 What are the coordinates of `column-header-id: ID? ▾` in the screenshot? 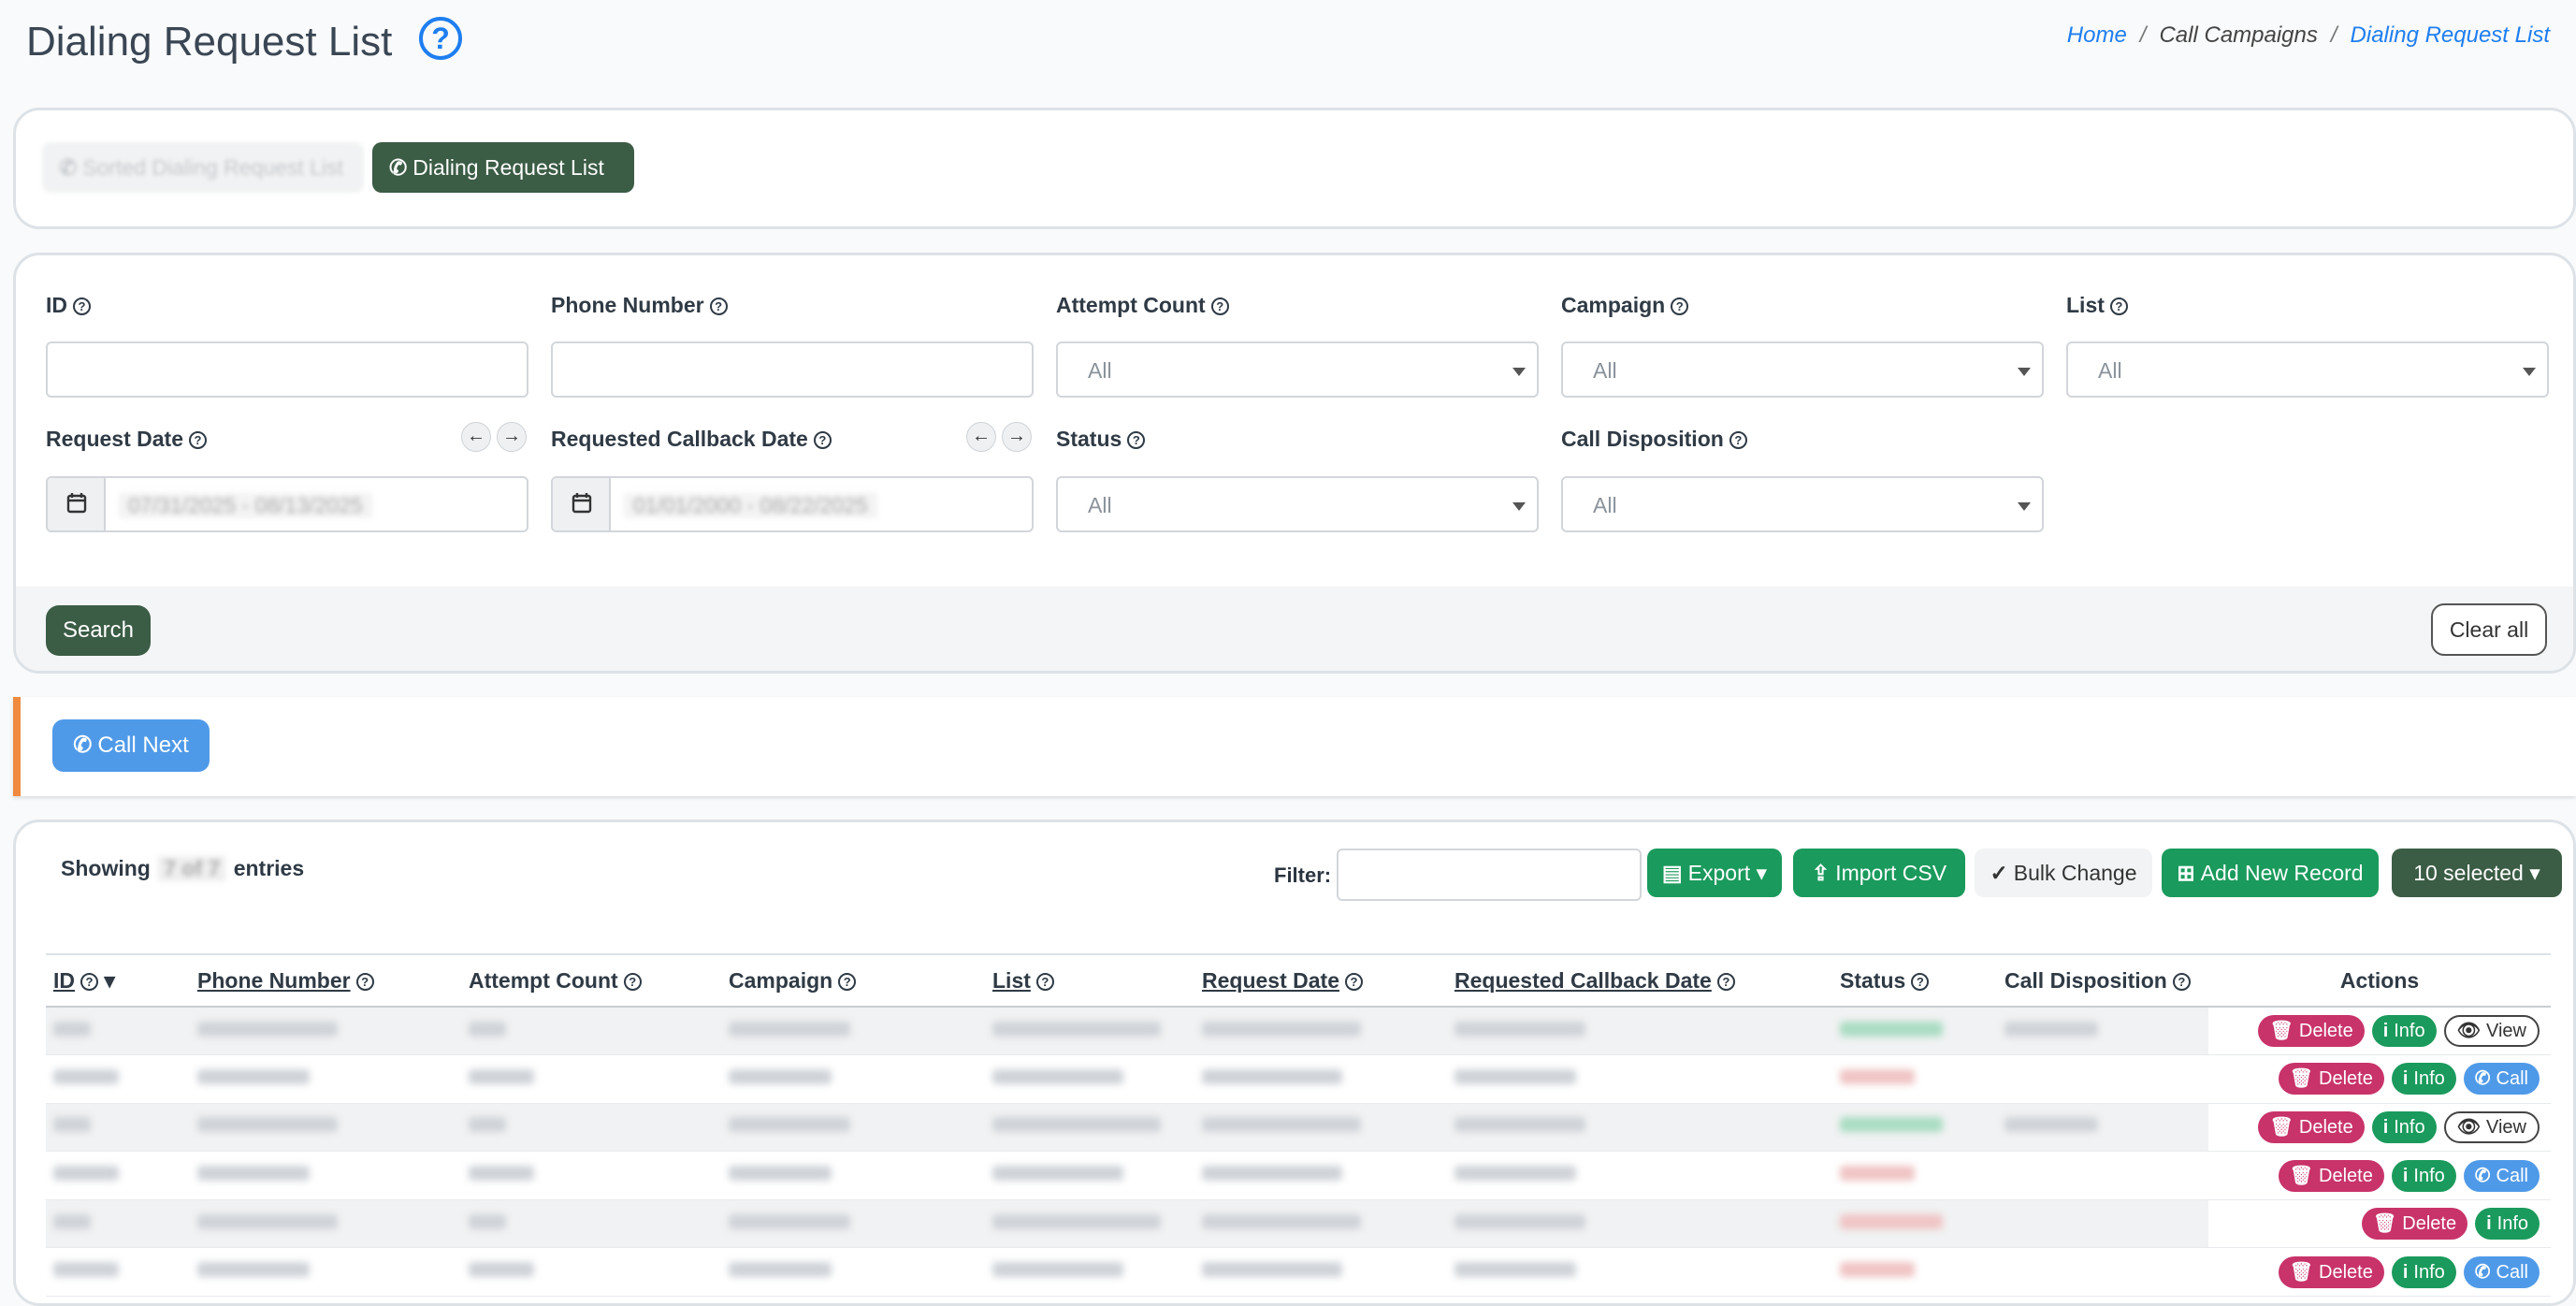 It's located at (118, 980).